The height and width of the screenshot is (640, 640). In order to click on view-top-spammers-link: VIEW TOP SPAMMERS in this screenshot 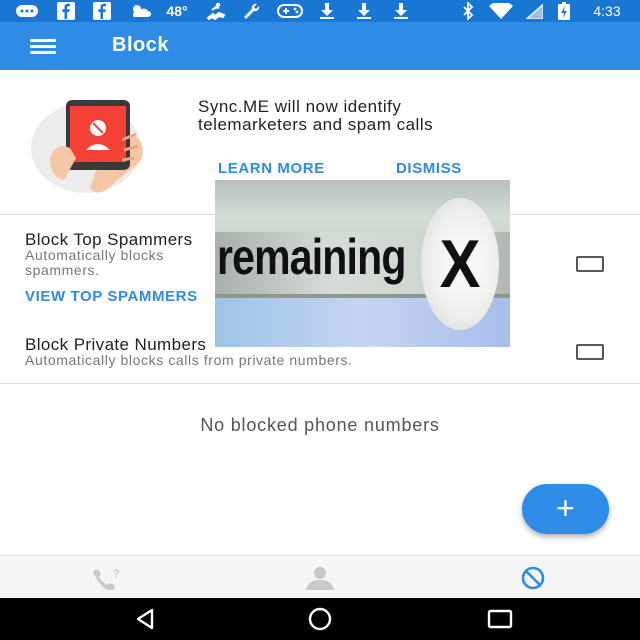, I will do `click(111, 296)`.